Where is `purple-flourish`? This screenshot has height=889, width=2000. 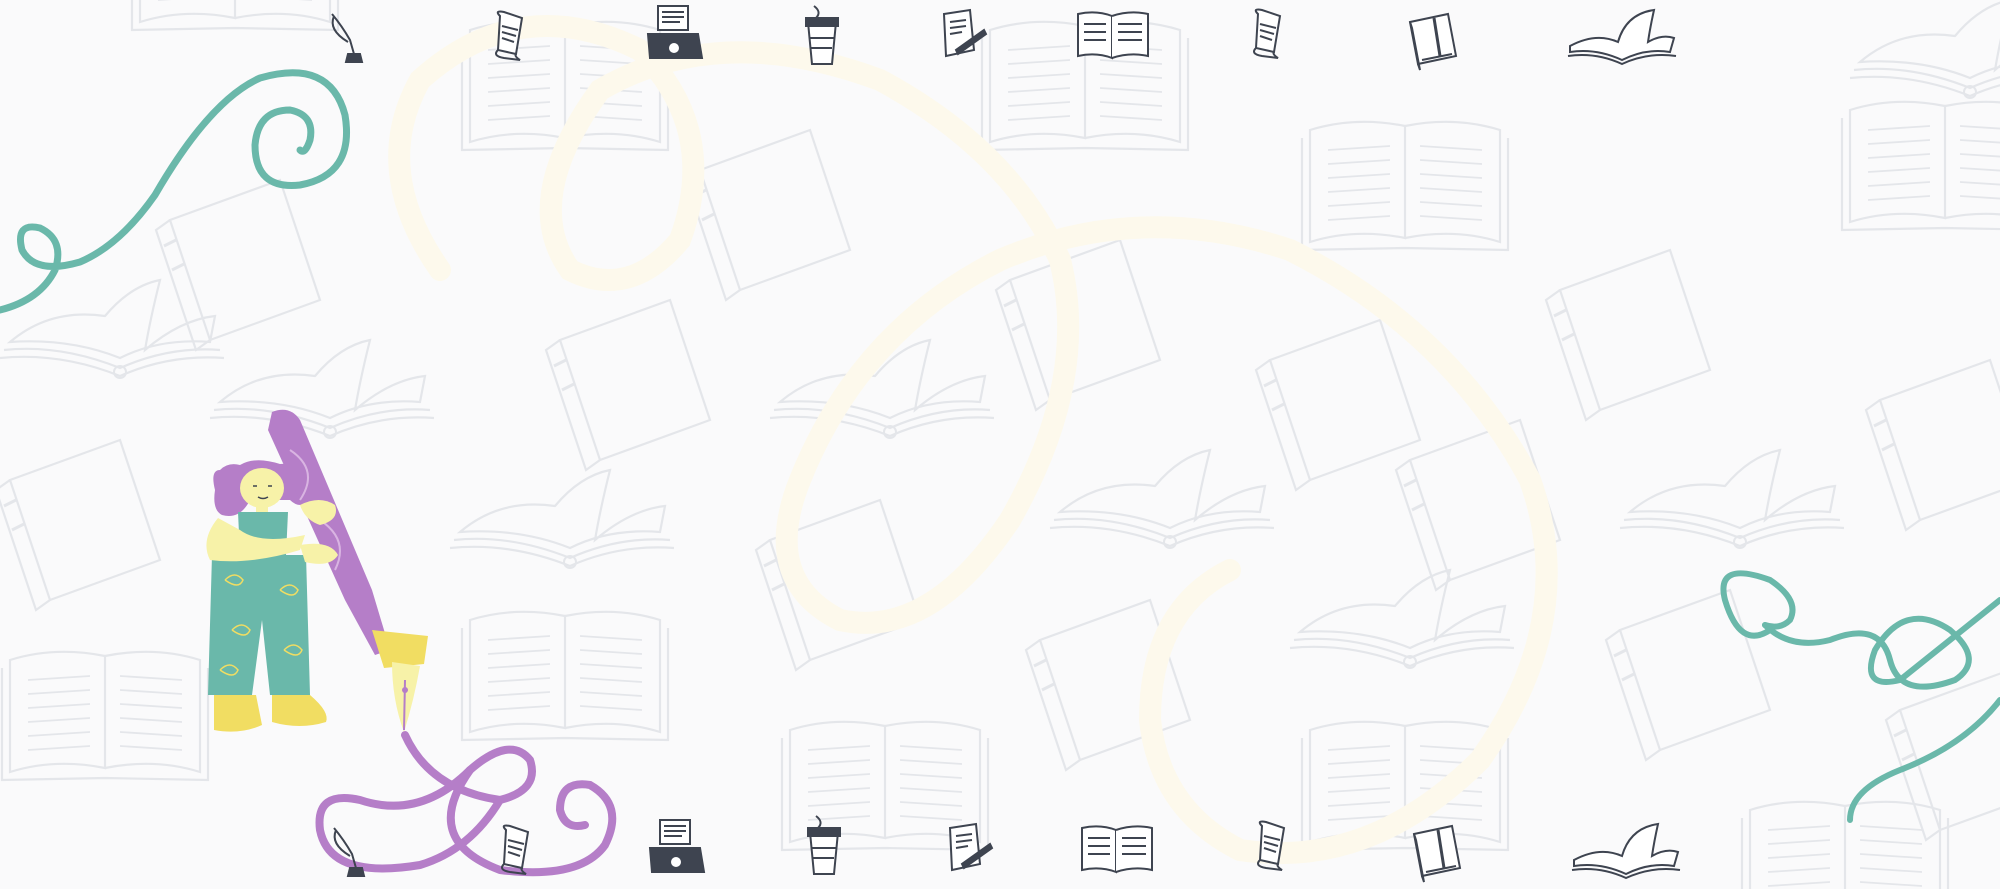
purple-flourish is located at coordinates (466, 804).